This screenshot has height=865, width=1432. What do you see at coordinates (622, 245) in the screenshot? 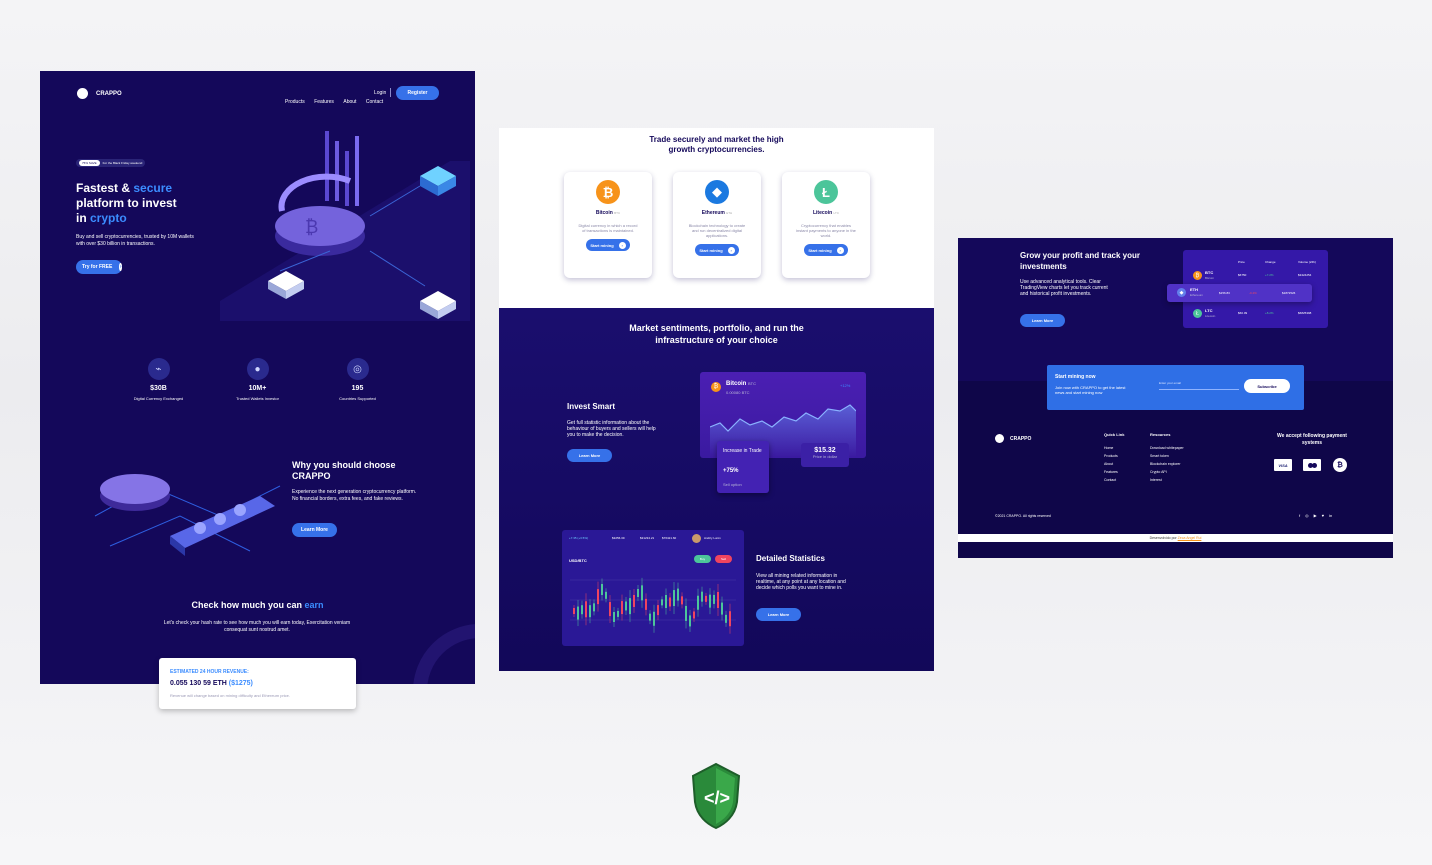
I see `arrow-right-icon: ›` at bounding box center [622, 245].